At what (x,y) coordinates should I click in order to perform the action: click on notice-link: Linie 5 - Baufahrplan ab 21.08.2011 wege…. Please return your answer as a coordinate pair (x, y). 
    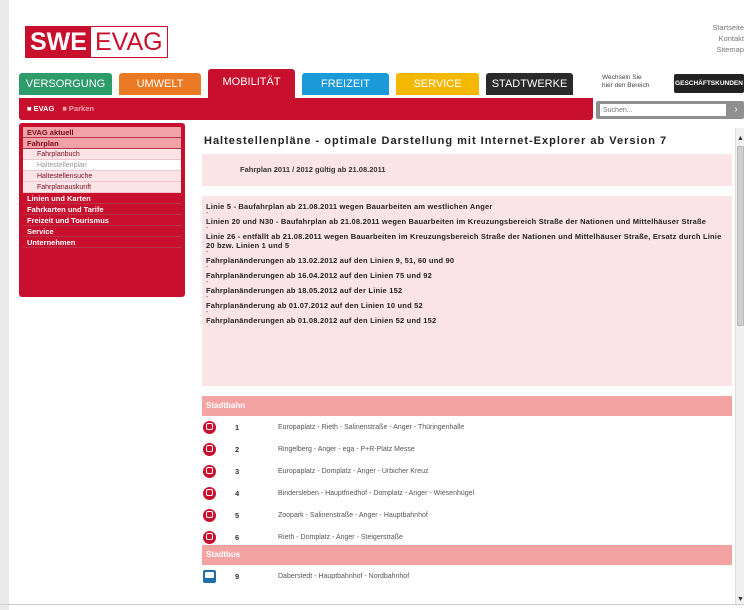
    Looking at the image, I should click on (467, 206).